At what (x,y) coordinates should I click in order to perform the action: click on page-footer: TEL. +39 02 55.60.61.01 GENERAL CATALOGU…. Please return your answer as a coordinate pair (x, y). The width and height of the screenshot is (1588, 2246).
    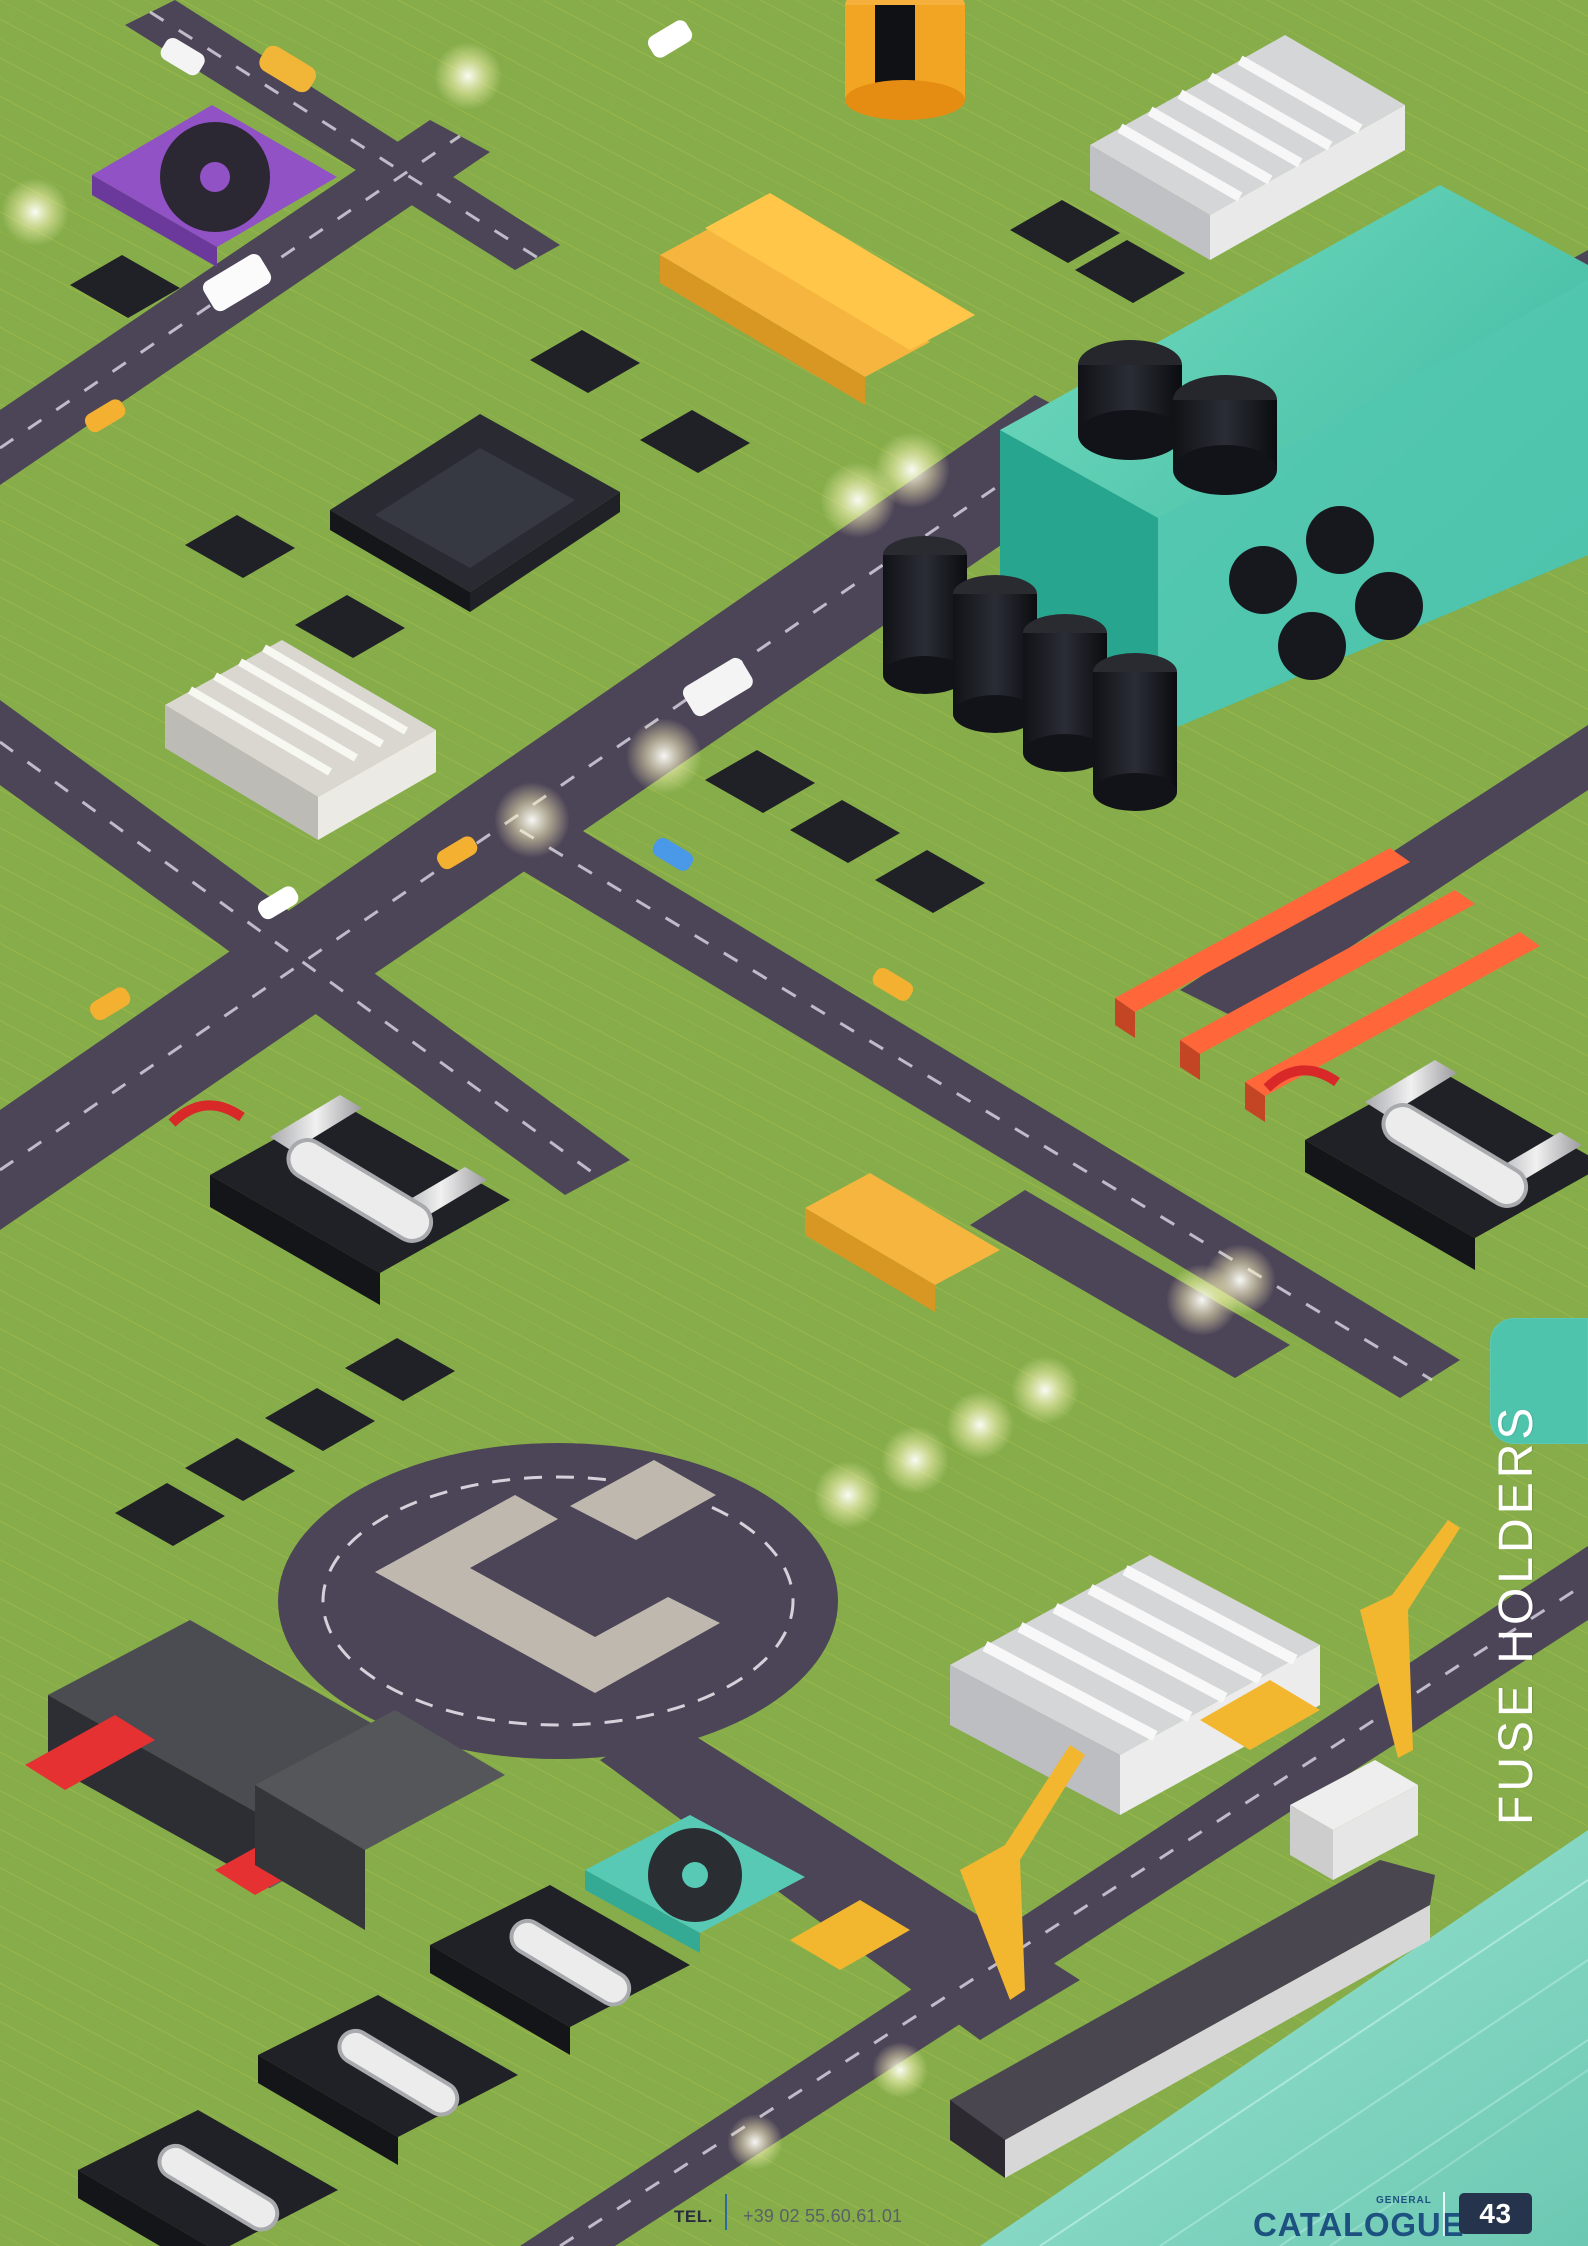
    Looking at the image, I should click on (794, 2217).